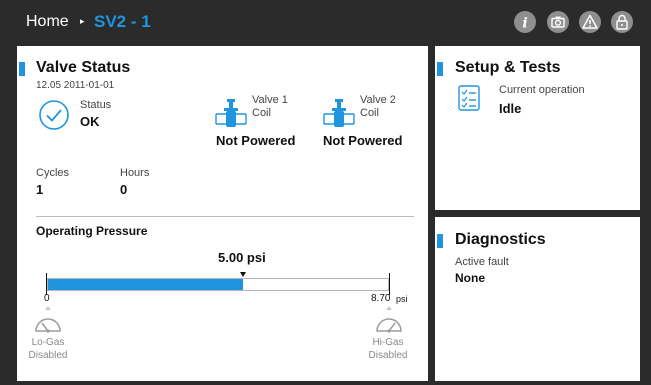 This screenshot has height=385, width=651. I want to click on valve-status-title: Valve Status, so click(83, 67).